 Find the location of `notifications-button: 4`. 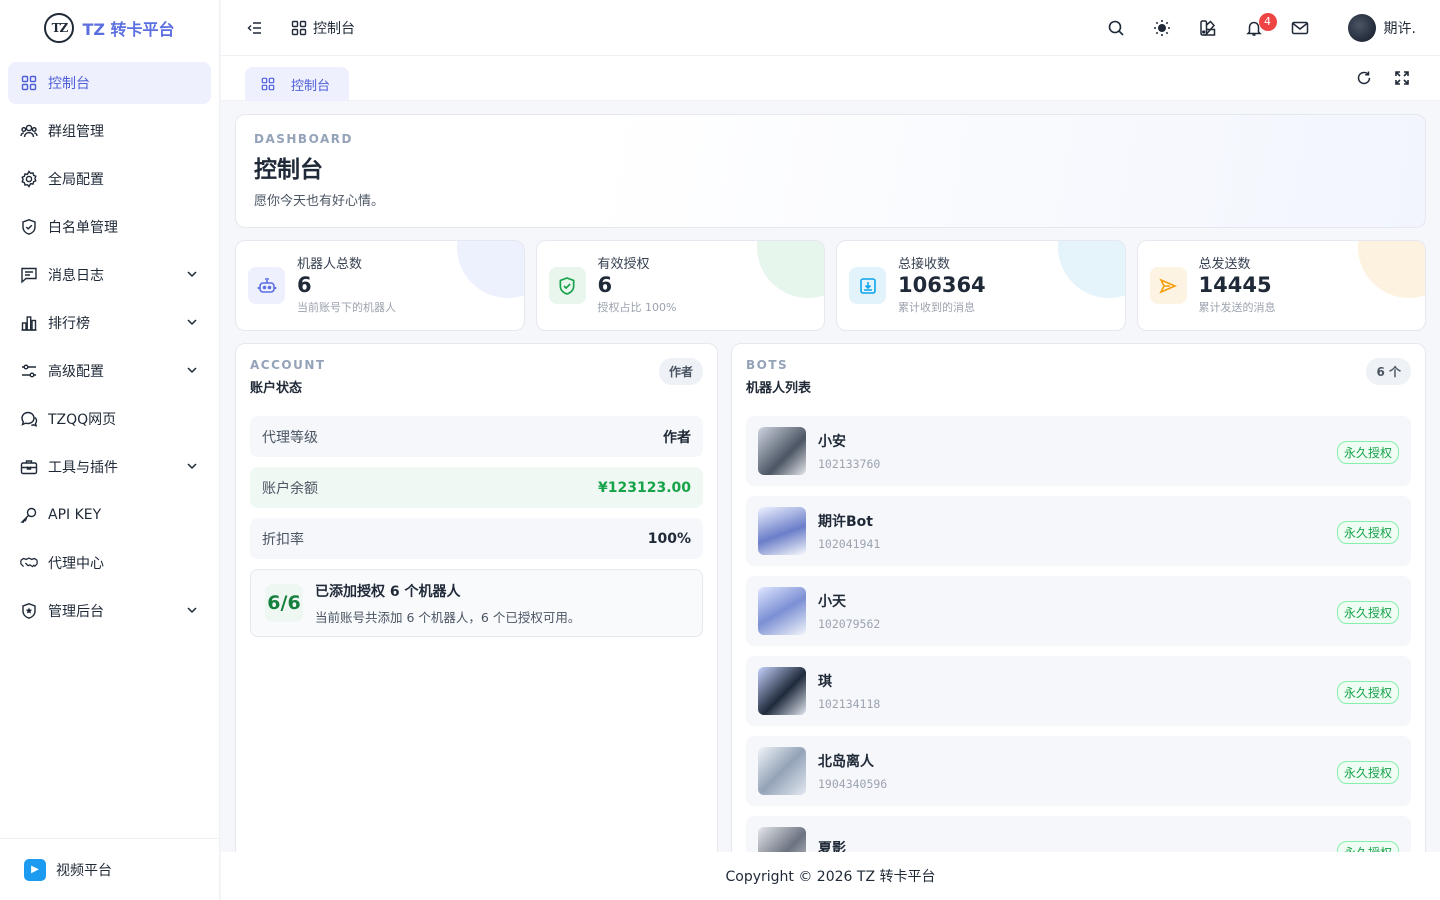

notifications-button: 4 is located at coordinates (1256, 28).